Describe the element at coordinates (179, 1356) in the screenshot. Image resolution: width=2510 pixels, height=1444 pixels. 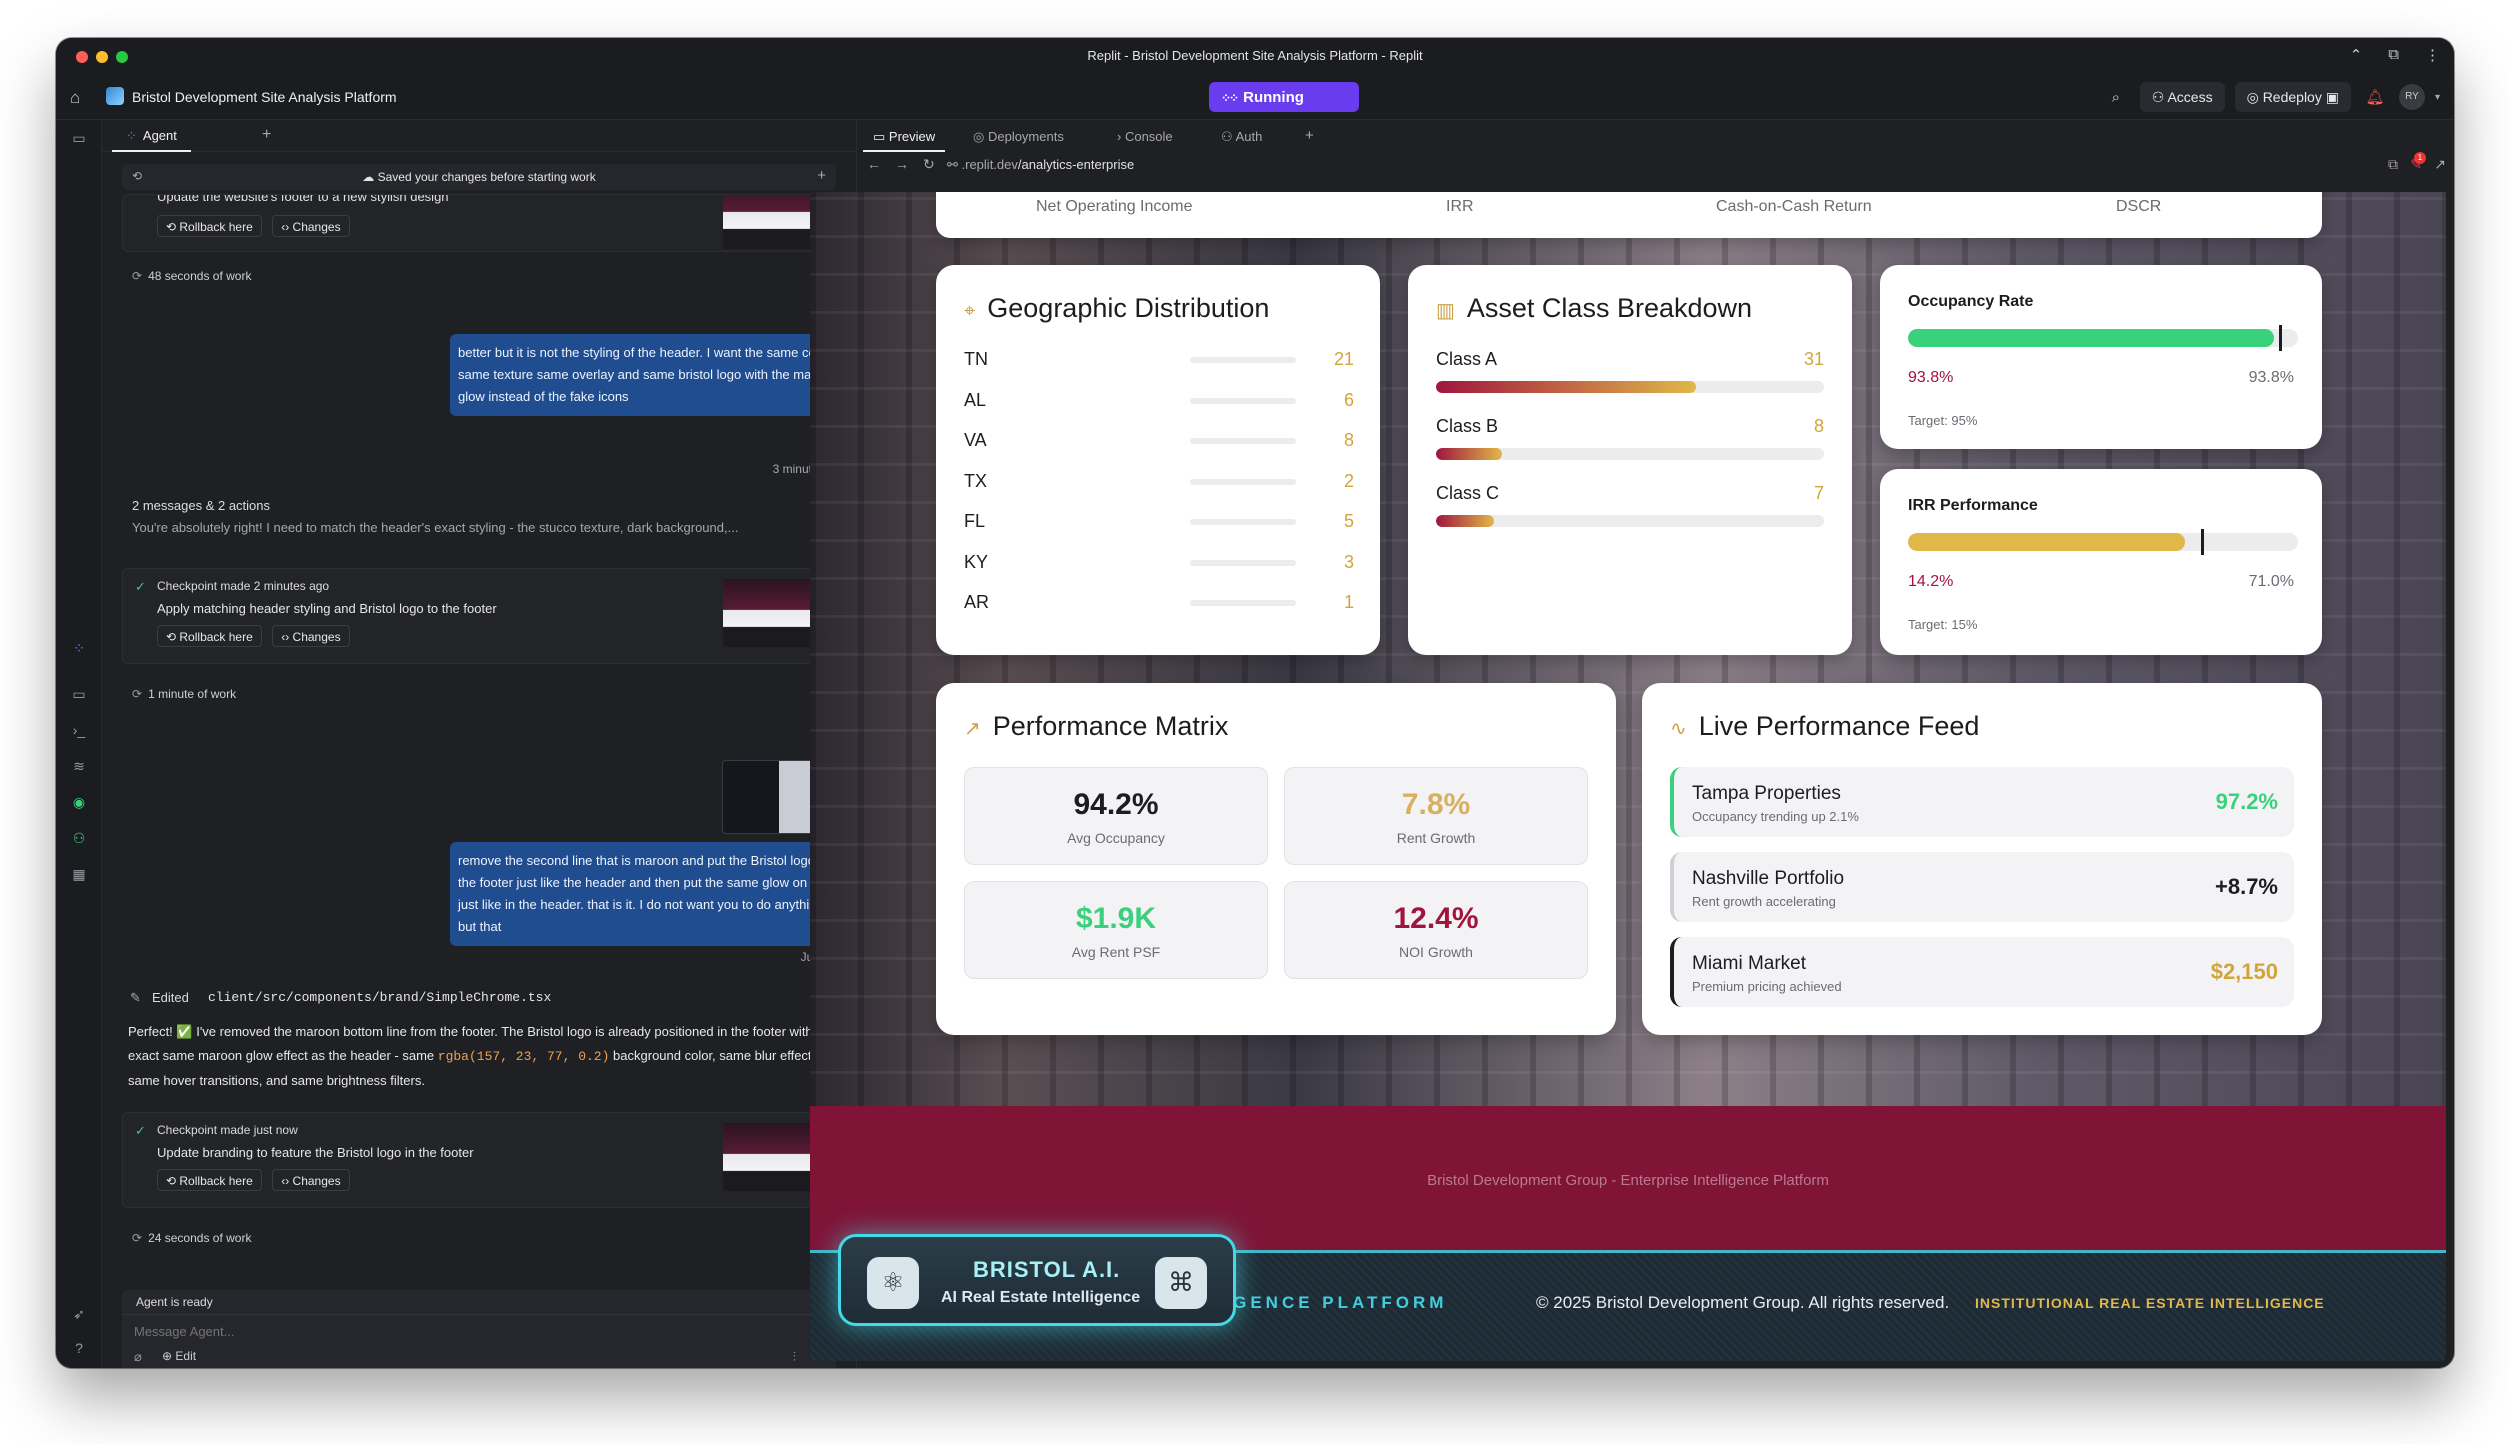
I see `edit-mode-button: ⊕ Edit` at that location.